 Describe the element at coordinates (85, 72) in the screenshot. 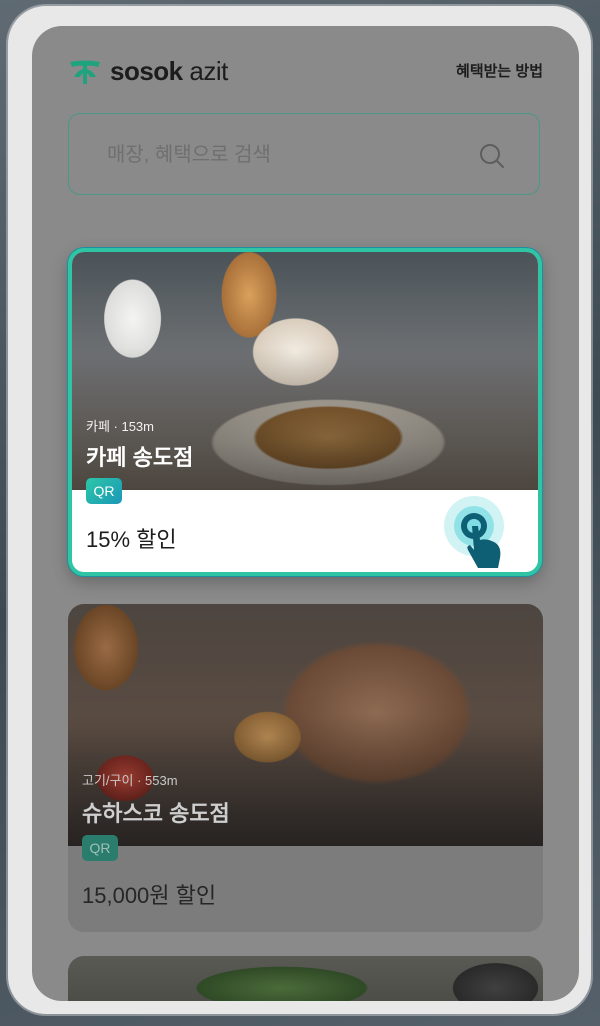

I see `logo-mark-icon` at that location.